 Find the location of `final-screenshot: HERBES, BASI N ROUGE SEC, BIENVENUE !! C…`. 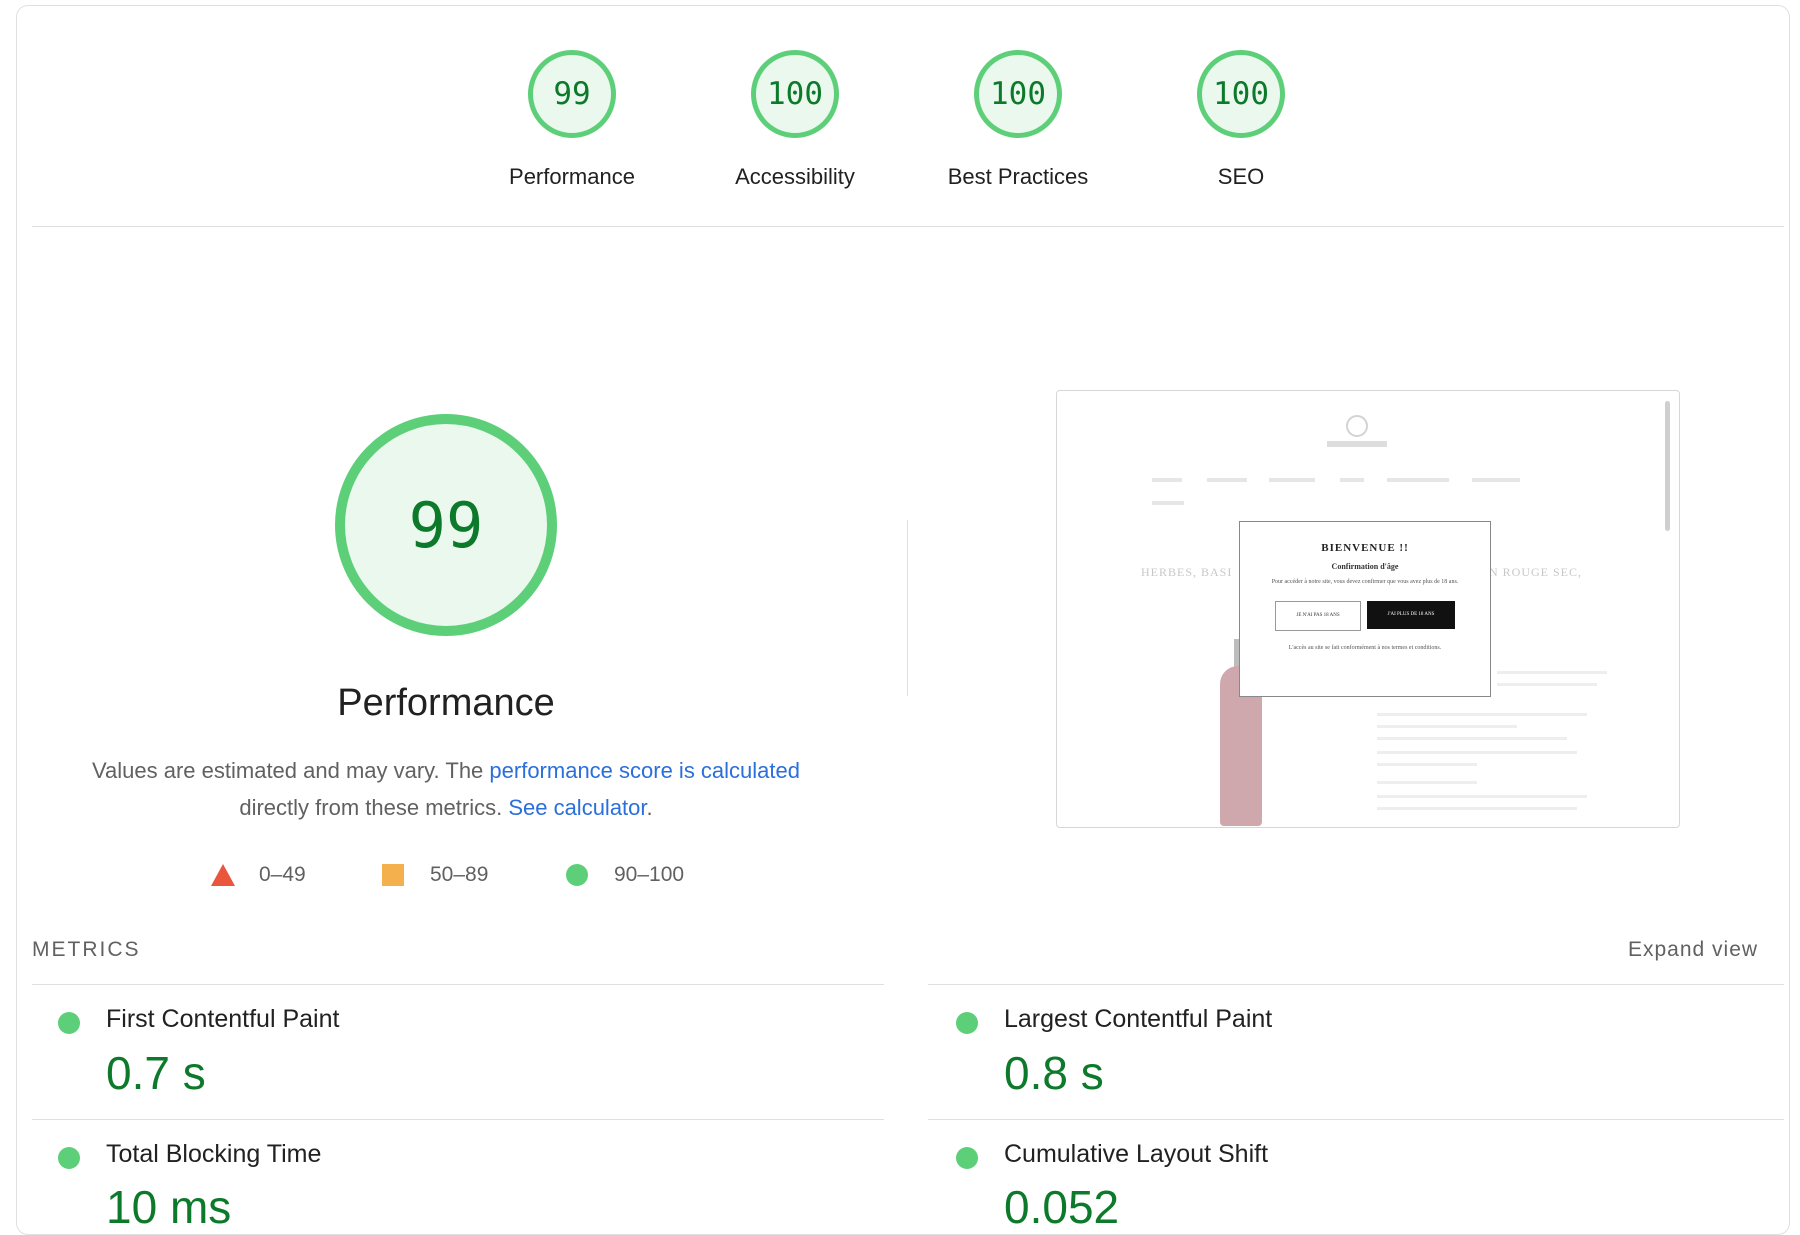

final-screenshot: HERBES, BASI N ROUGE SEC, BIENVENUE !! C… is located at coordinates (1368, 609).